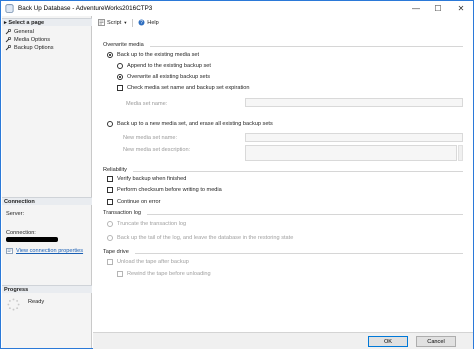  Describe the element at coordinates (134, 202) in the screenshot. I see `checkbox-continue-on-error: Continue on error` at that location.